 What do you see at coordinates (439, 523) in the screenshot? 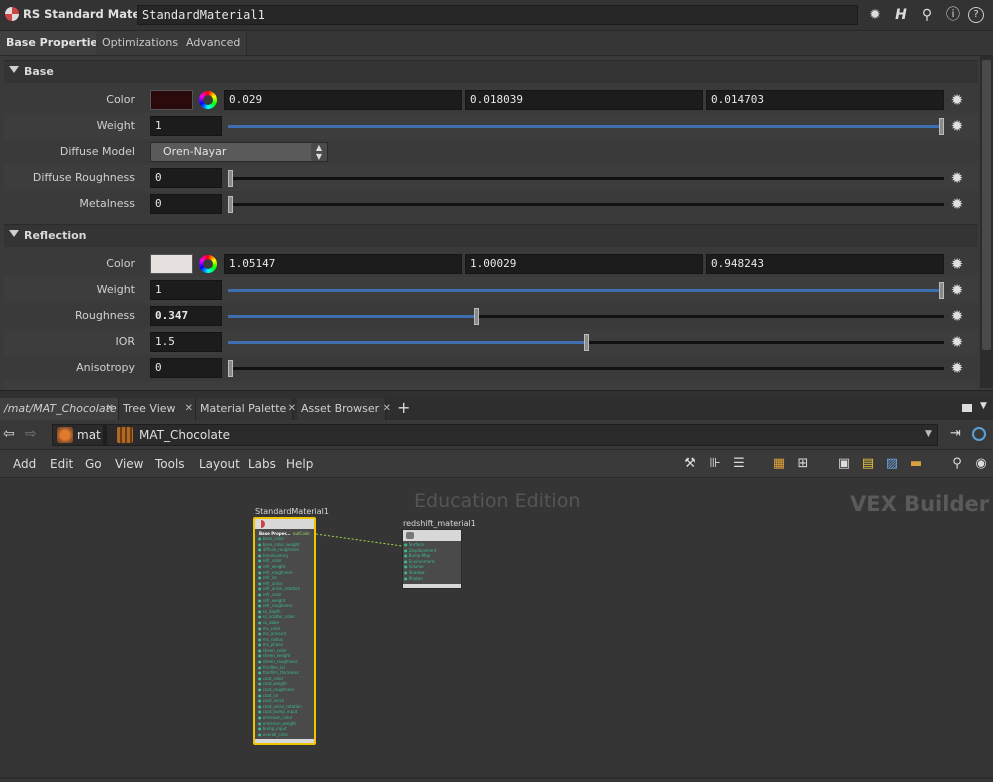
I see `node-name-redshift-material: redshift_material1` at bounding box center [439, 523].